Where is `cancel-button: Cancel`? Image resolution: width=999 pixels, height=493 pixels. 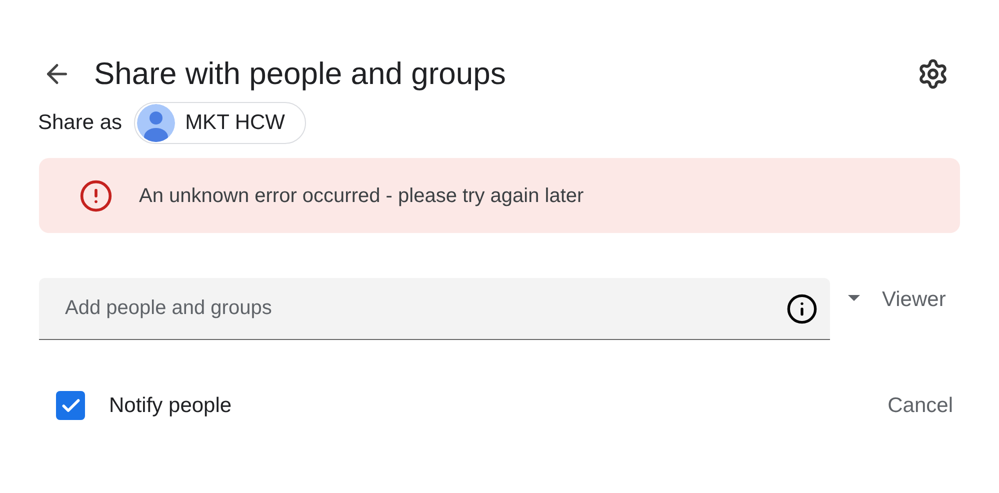
cancel-button: Cancel is located at coordinates (920, 406).